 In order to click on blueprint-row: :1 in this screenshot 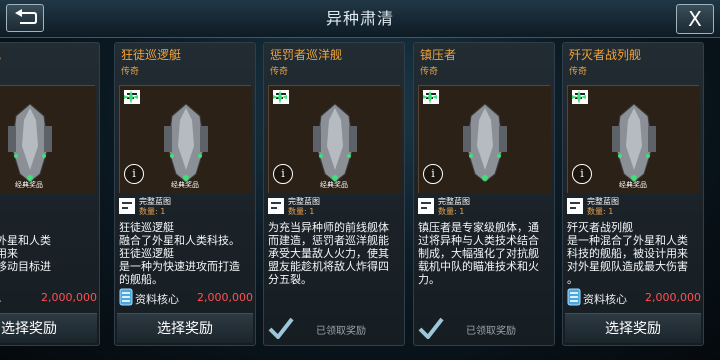, I will do `click(48, 206)`.